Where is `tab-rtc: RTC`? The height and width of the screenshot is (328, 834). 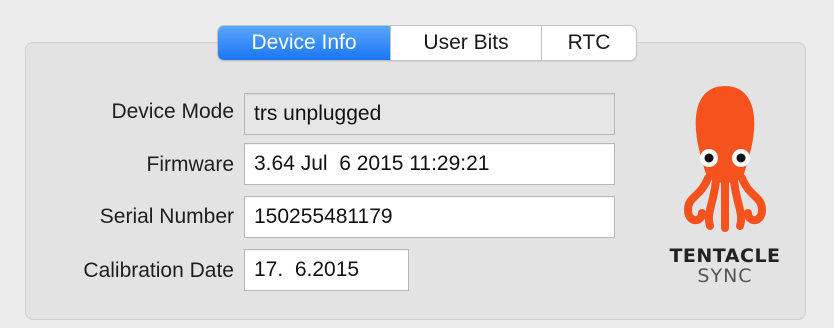 tab-rtc: RTC is located at coordinates (588, 43).